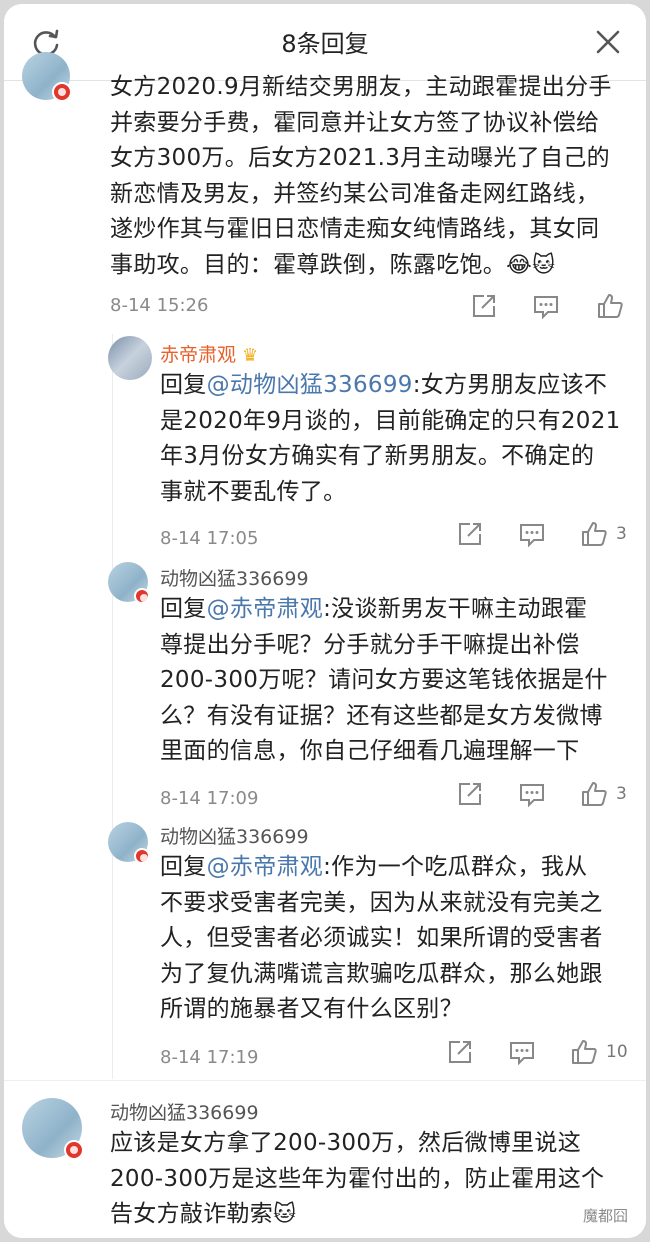  I want to click on comment-time: 8-14 15:26, so click(159, 305).